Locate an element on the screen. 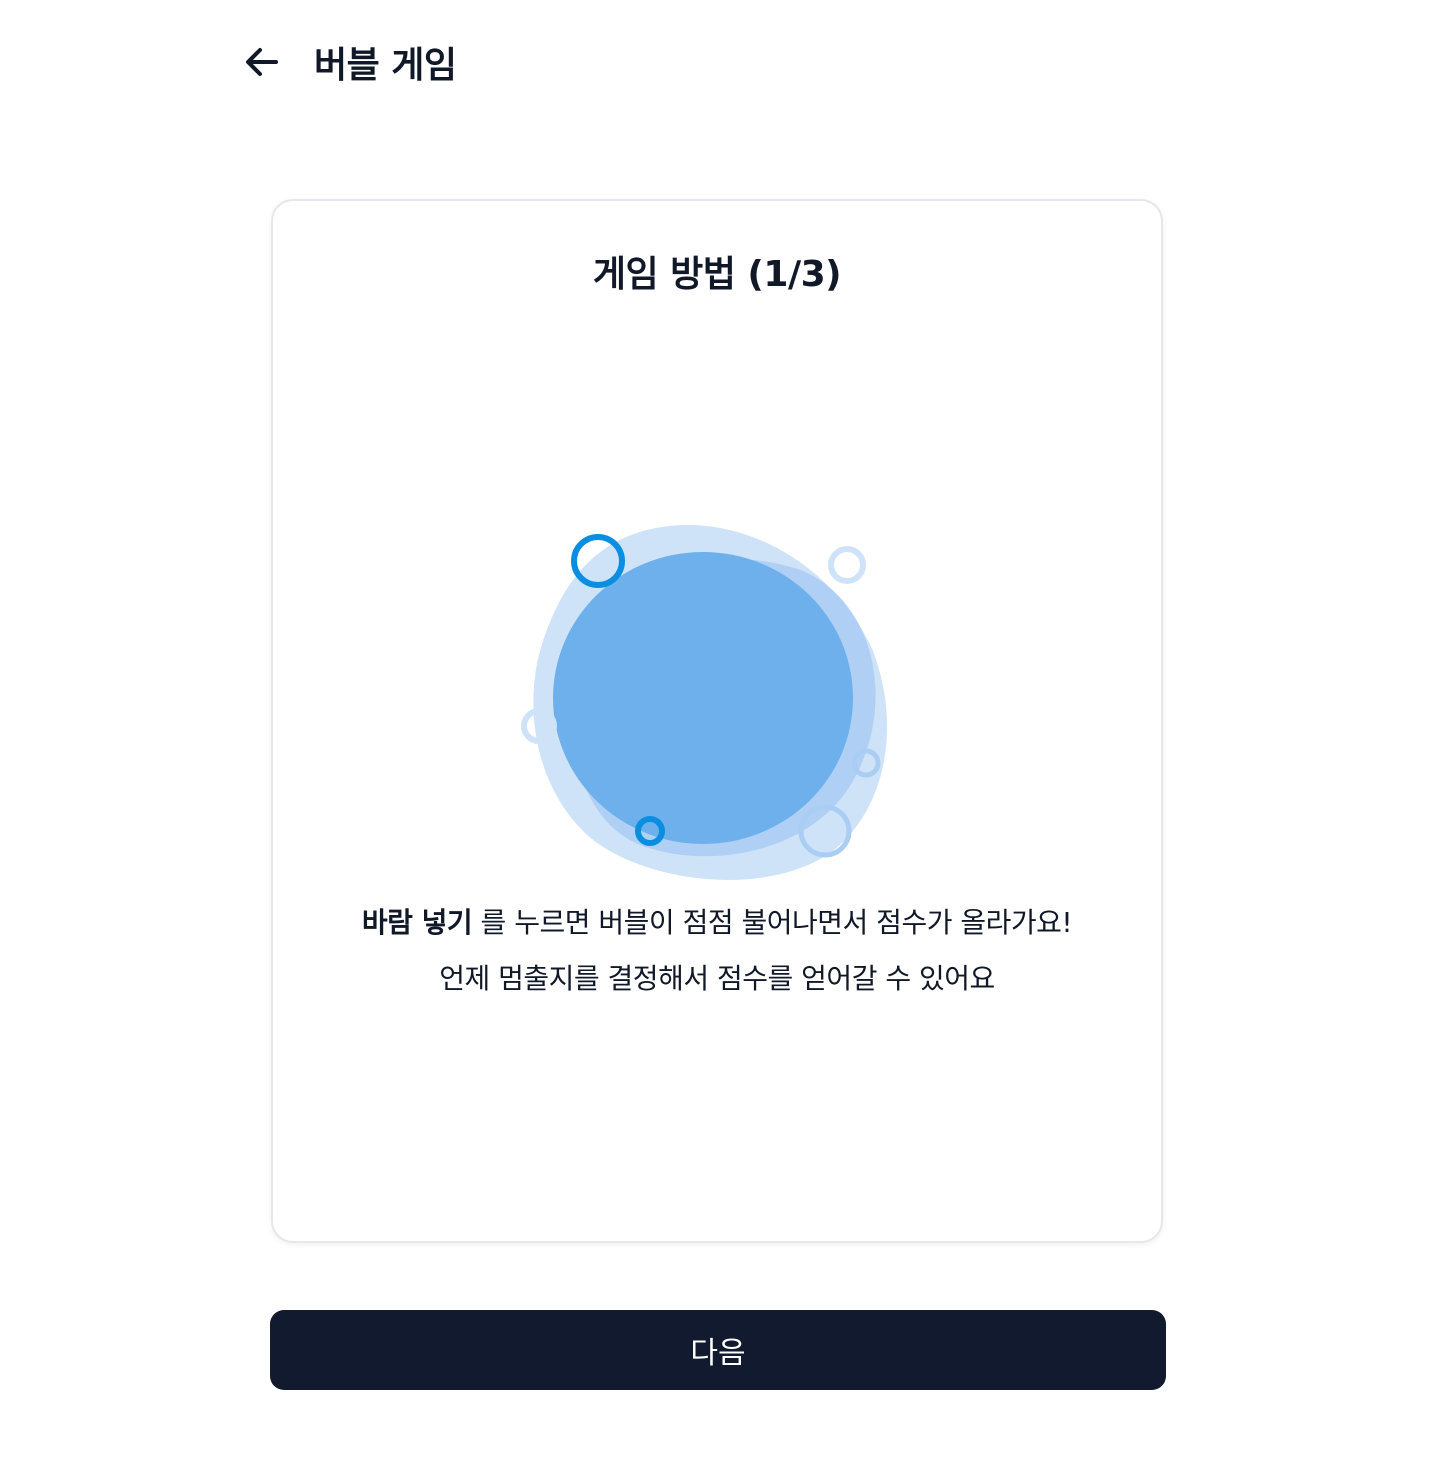 This screenshot has height=1468, width=1436. arrow-left-icon is located at coordinates (262, 62).